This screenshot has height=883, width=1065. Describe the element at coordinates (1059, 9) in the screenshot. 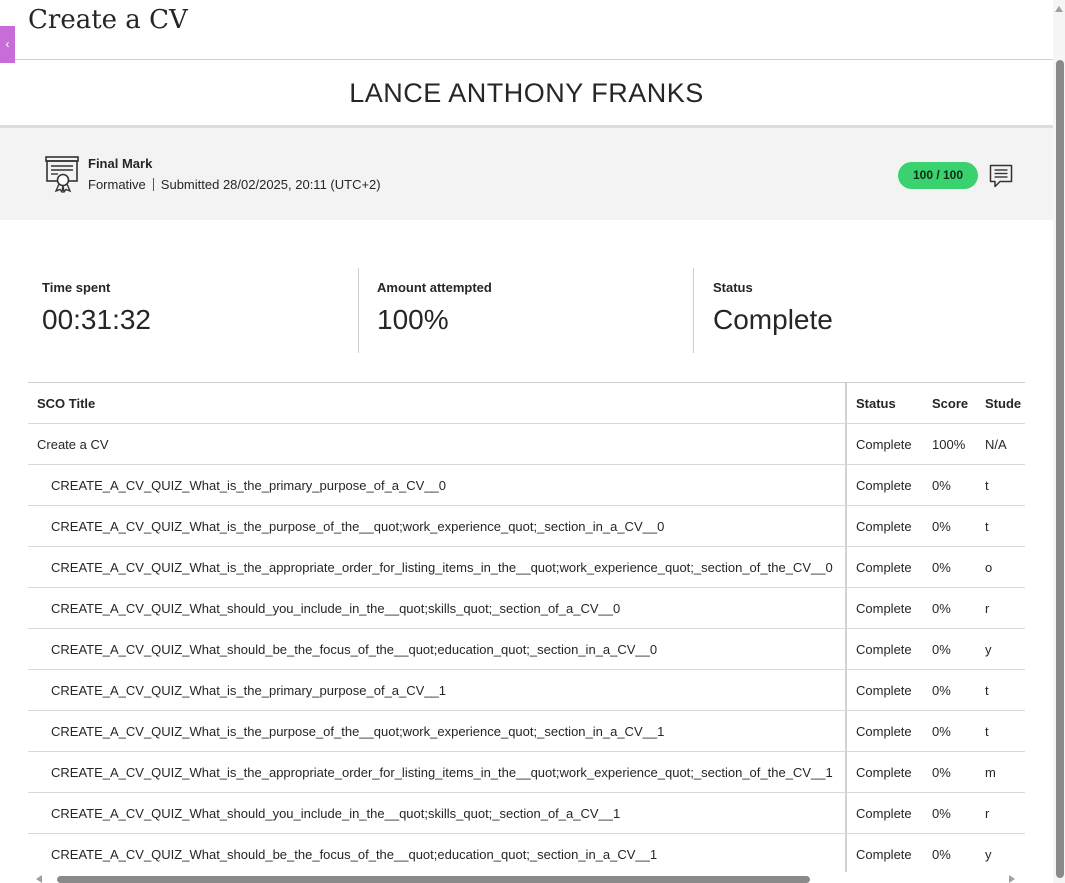

I see `scroll-up-icon` at that location.